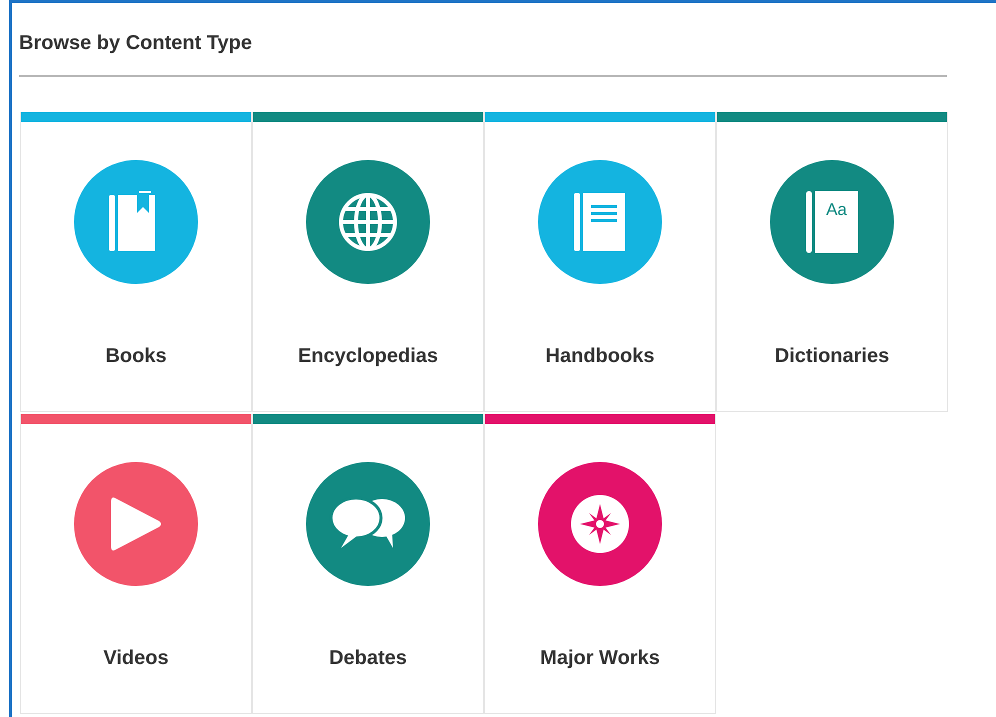 The width and height of the screenshot is (996, 717). What do you see at coordinates (600, 524) in the screenshot?
I see `compass-icon` at bounding box center [600, 524].